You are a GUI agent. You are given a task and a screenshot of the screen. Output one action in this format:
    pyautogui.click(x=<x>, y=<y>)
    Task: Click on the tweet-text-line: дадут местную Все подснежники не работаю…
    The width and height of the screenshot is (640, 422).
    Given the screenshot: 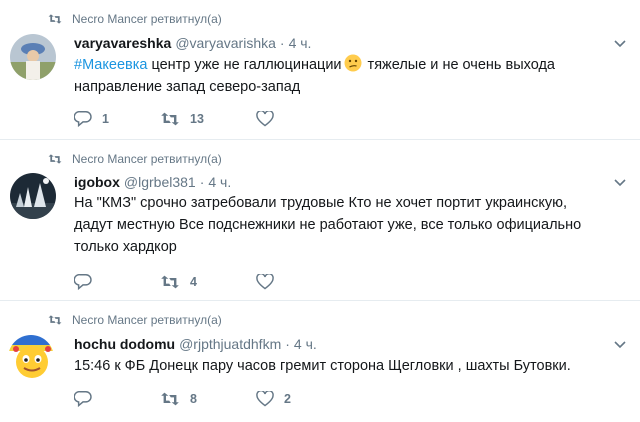 What is the action you would take?
    pyautogui.click(x=328, y=225)
    